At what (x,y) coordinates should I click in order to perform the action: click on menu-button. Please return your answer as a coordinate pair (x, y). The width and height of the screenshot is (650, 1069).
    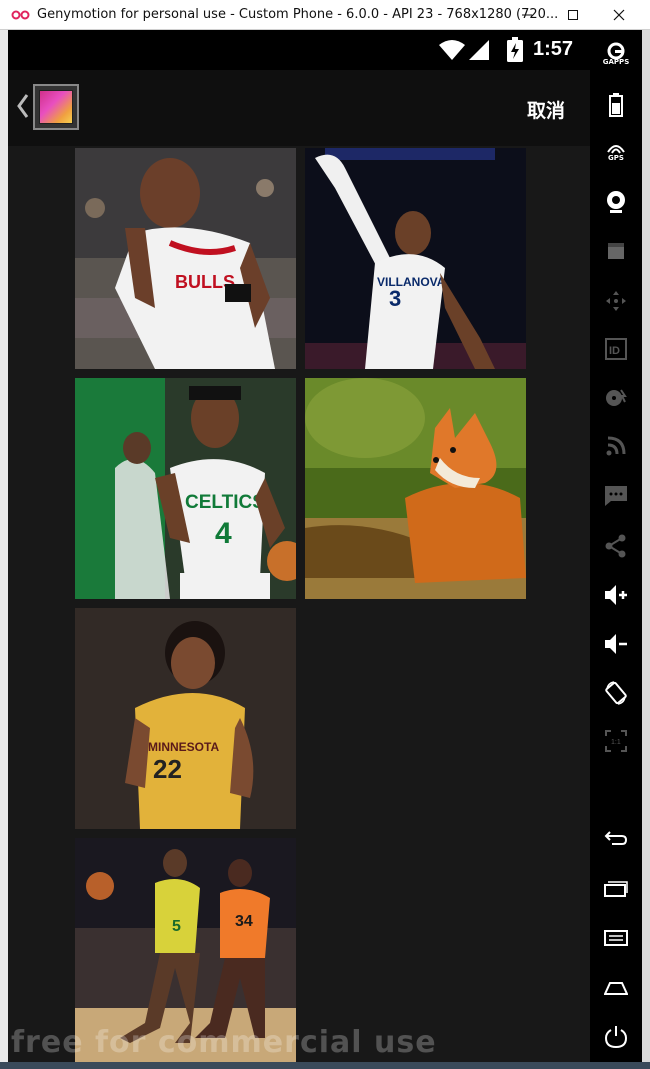
    Looking at the image, I should click on (616, 938).